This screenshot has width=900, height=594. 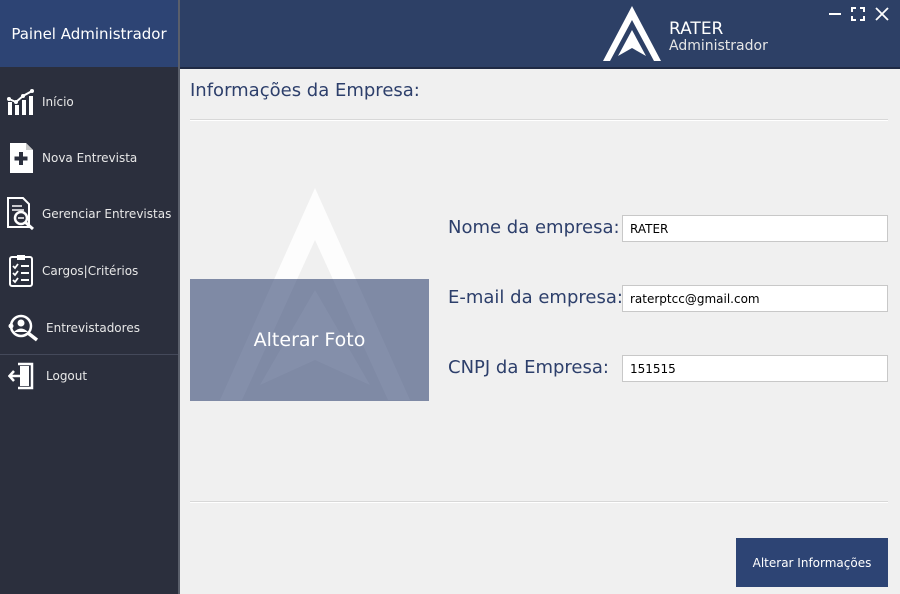 What do you see at coordinates (93, 328) in the screenshot?
I see `sidebar-item-label: Entrevistadores` at bounding box center [93, 328].